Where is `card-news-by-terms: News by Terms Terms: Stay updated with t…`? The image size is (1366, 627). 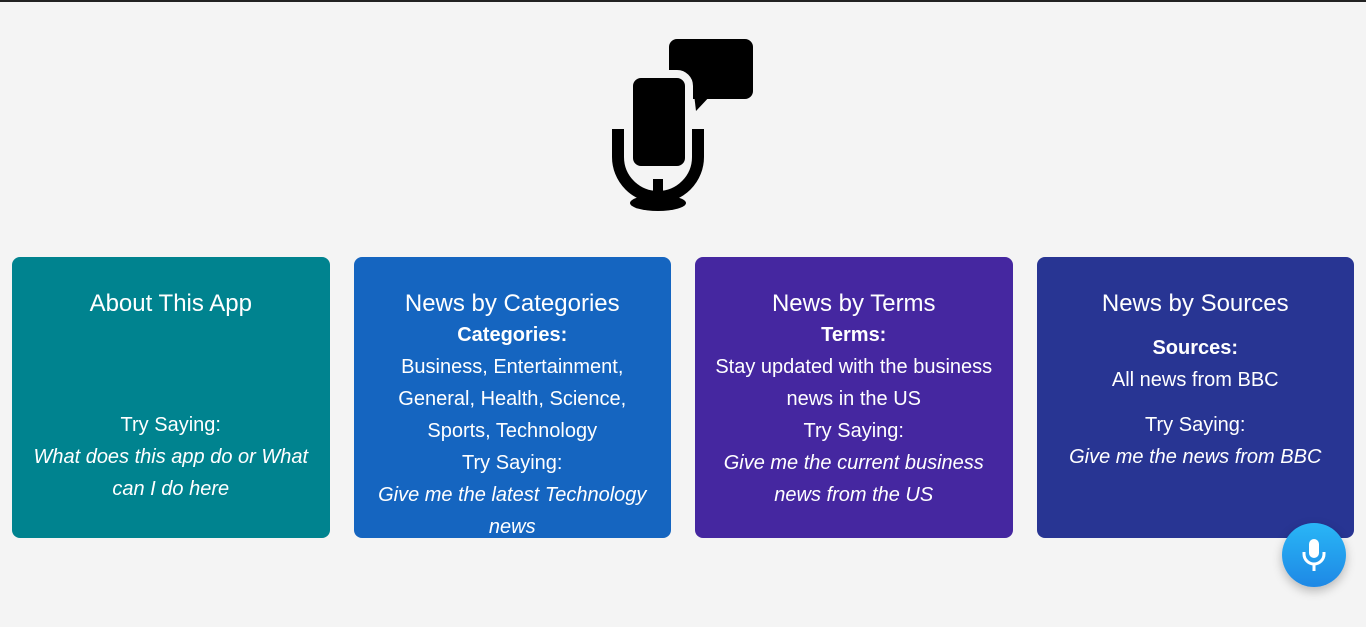
card-news-by-terms: News by Terms Terms: Stay updated with t… is located at coordinates (854, 397).